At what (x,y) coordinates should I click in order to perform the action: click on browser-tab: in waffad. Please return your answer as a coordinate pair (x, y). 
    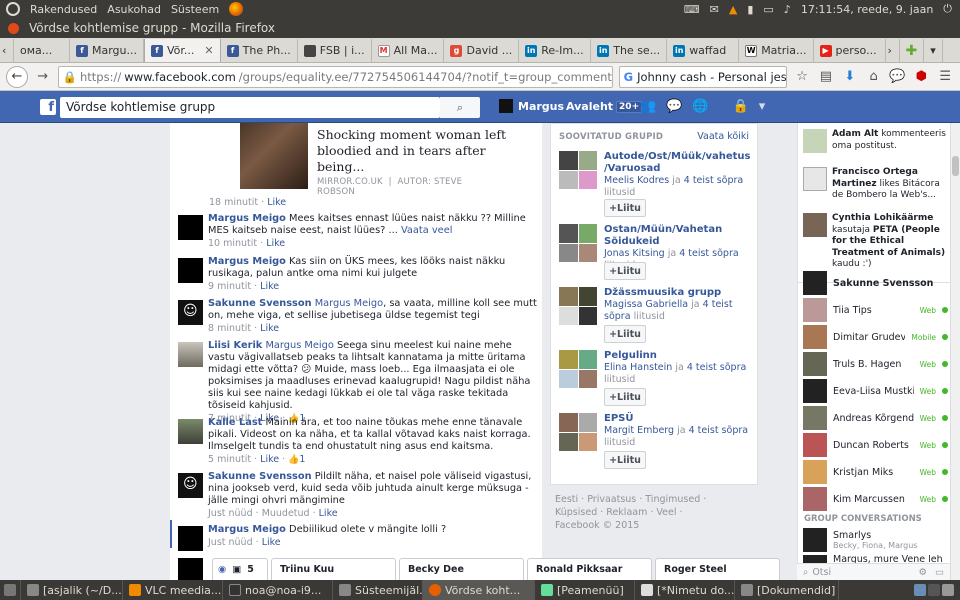
    Looking at the image, I should click on (703, 50).